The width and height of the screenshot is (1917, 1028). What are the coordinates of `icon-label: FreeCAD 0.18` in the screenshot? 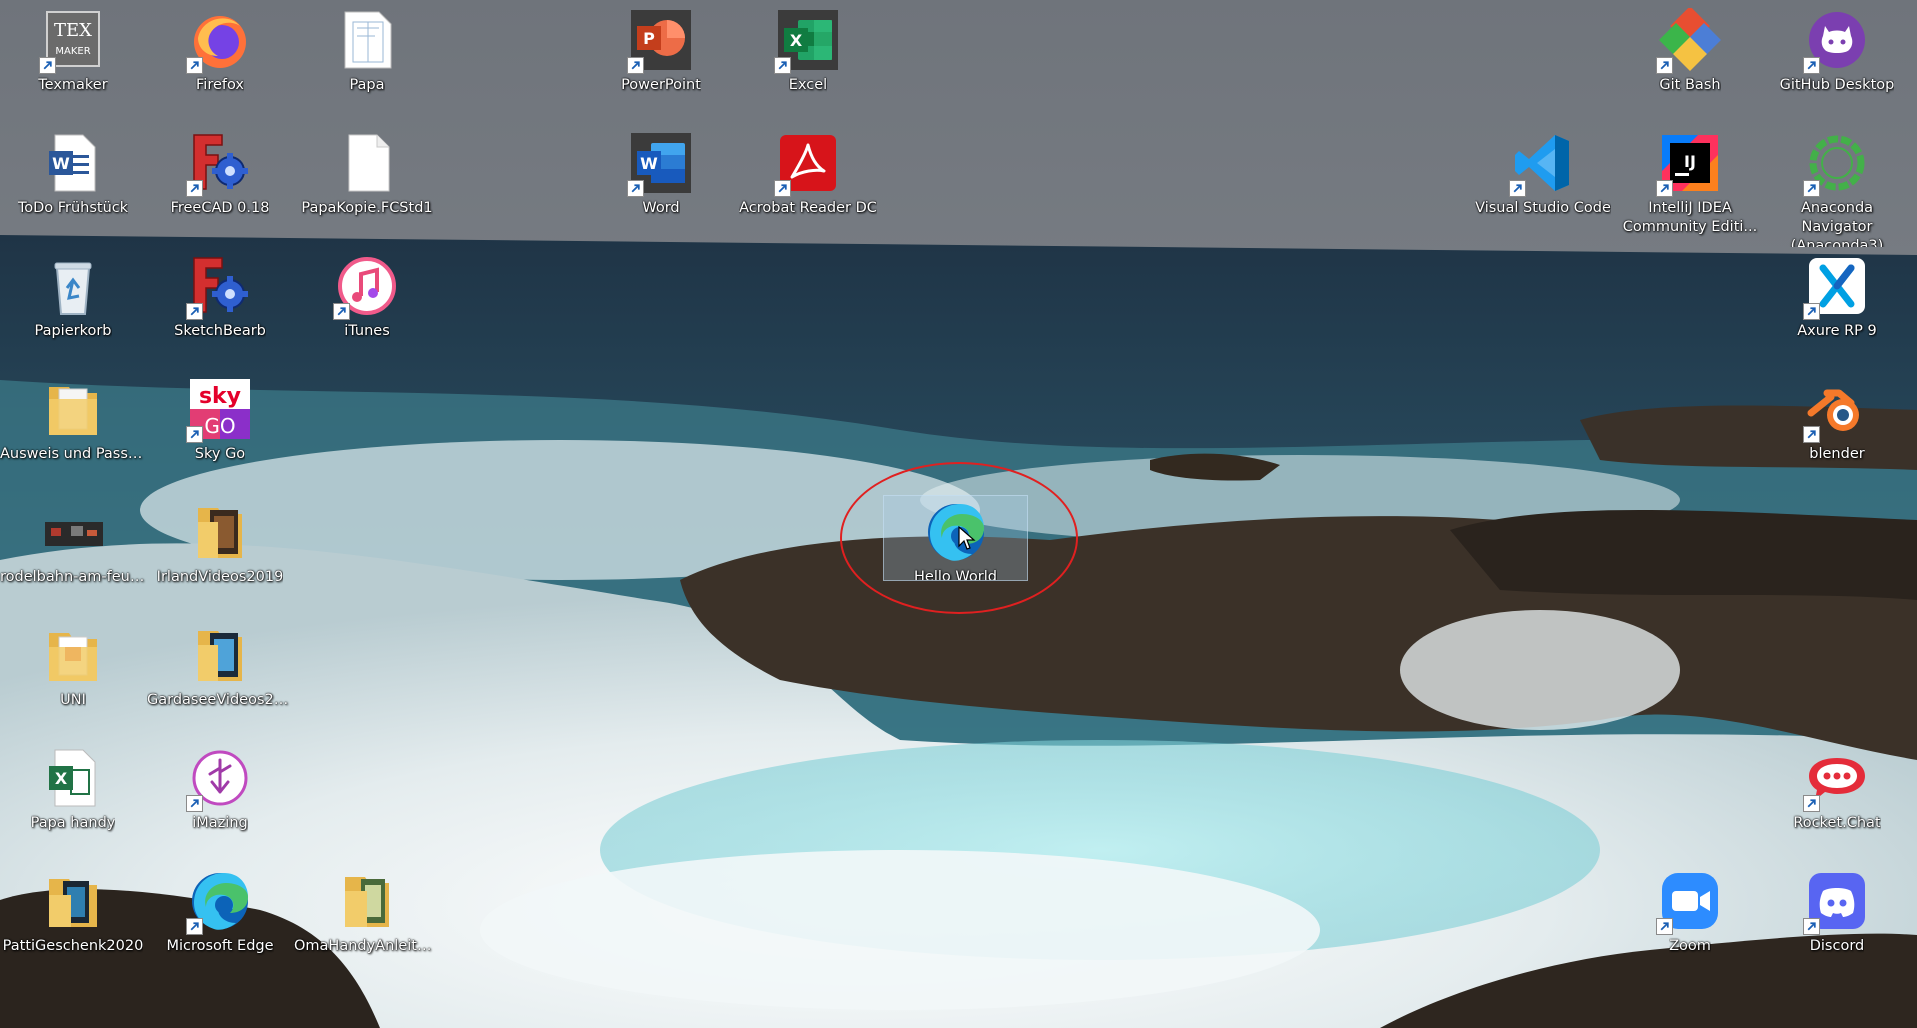 It's located at (220, 208).